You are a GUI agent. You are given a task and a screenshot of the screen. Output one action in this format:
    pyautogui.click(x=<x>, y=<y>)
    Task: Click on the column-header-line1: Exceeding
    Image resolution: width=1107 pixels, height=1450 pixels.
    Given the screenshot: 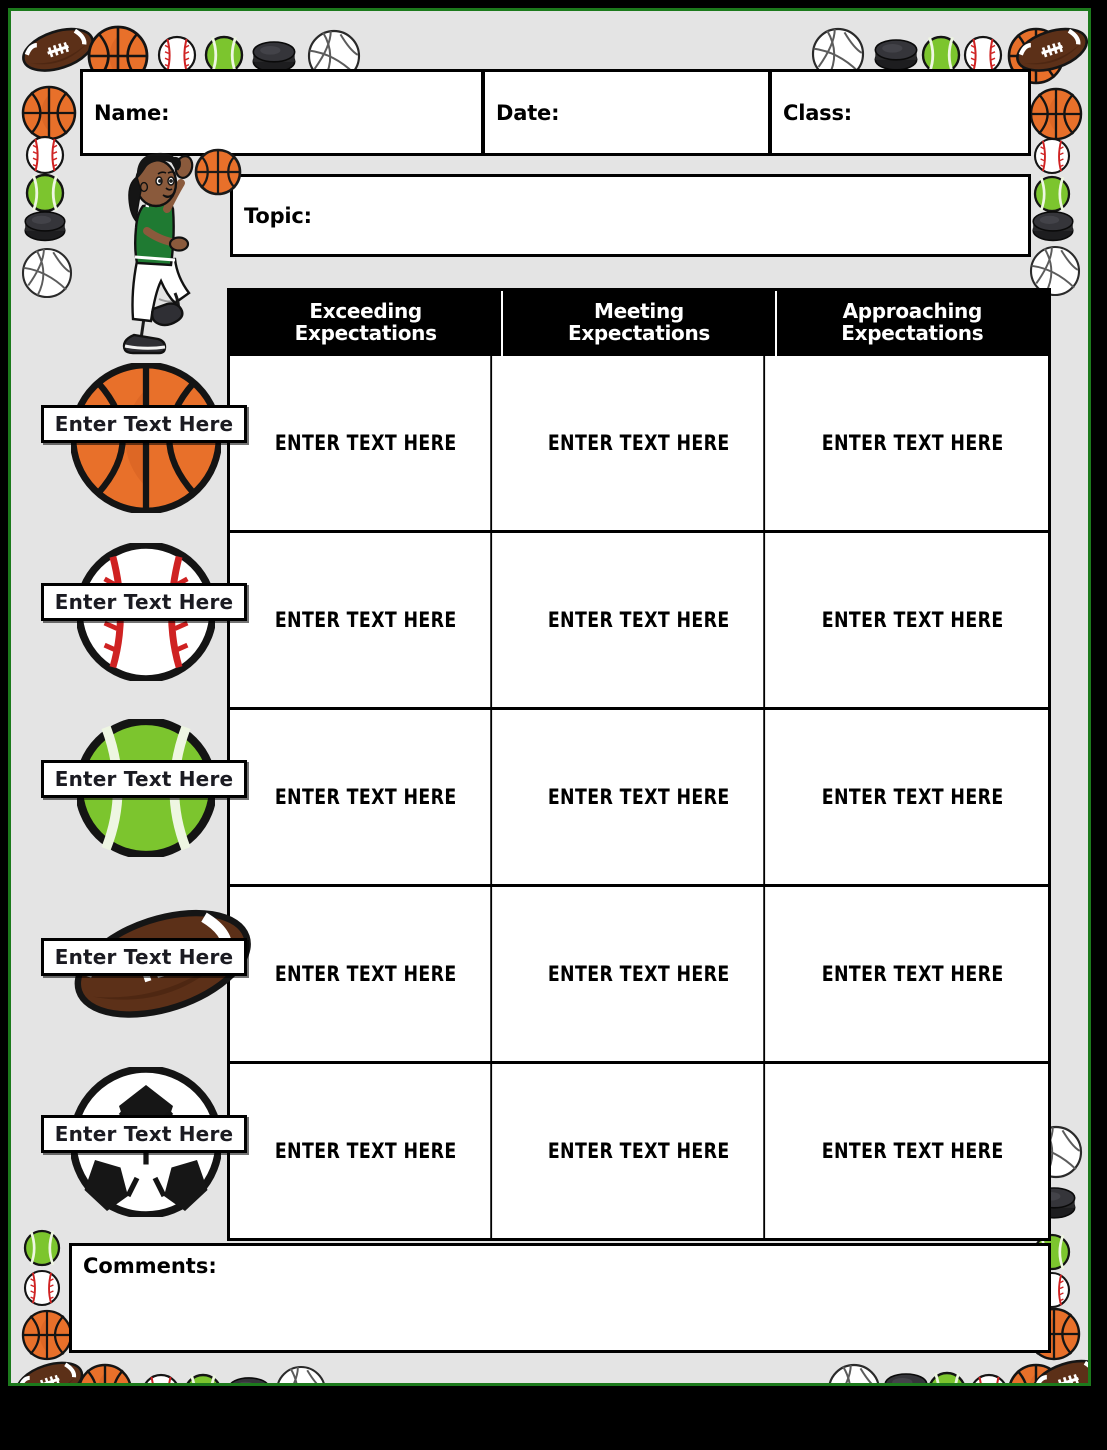 What is the action you would take?
    pyautogui.click(x=365, y=311)
    